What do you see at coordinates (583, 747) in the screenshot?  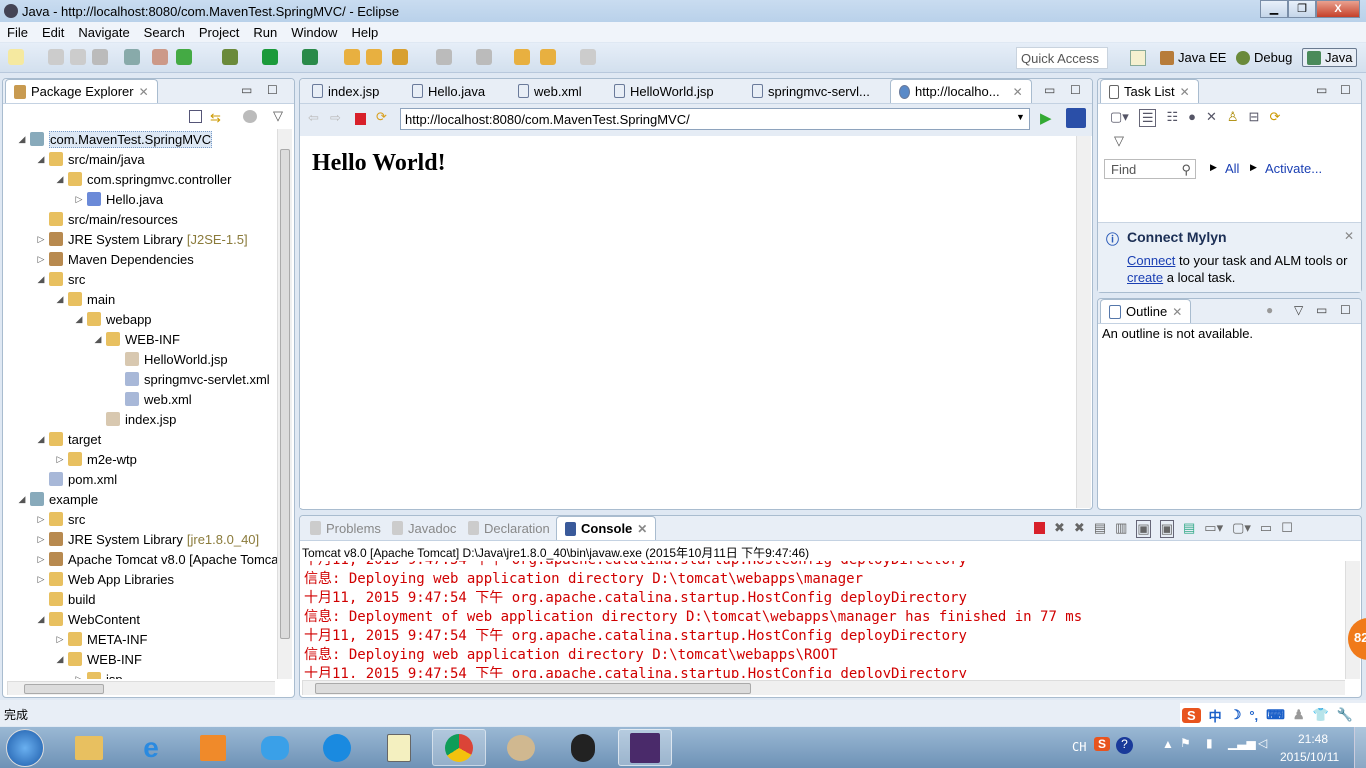 I see `taskbar-qq` at bounding box center [583, 747].